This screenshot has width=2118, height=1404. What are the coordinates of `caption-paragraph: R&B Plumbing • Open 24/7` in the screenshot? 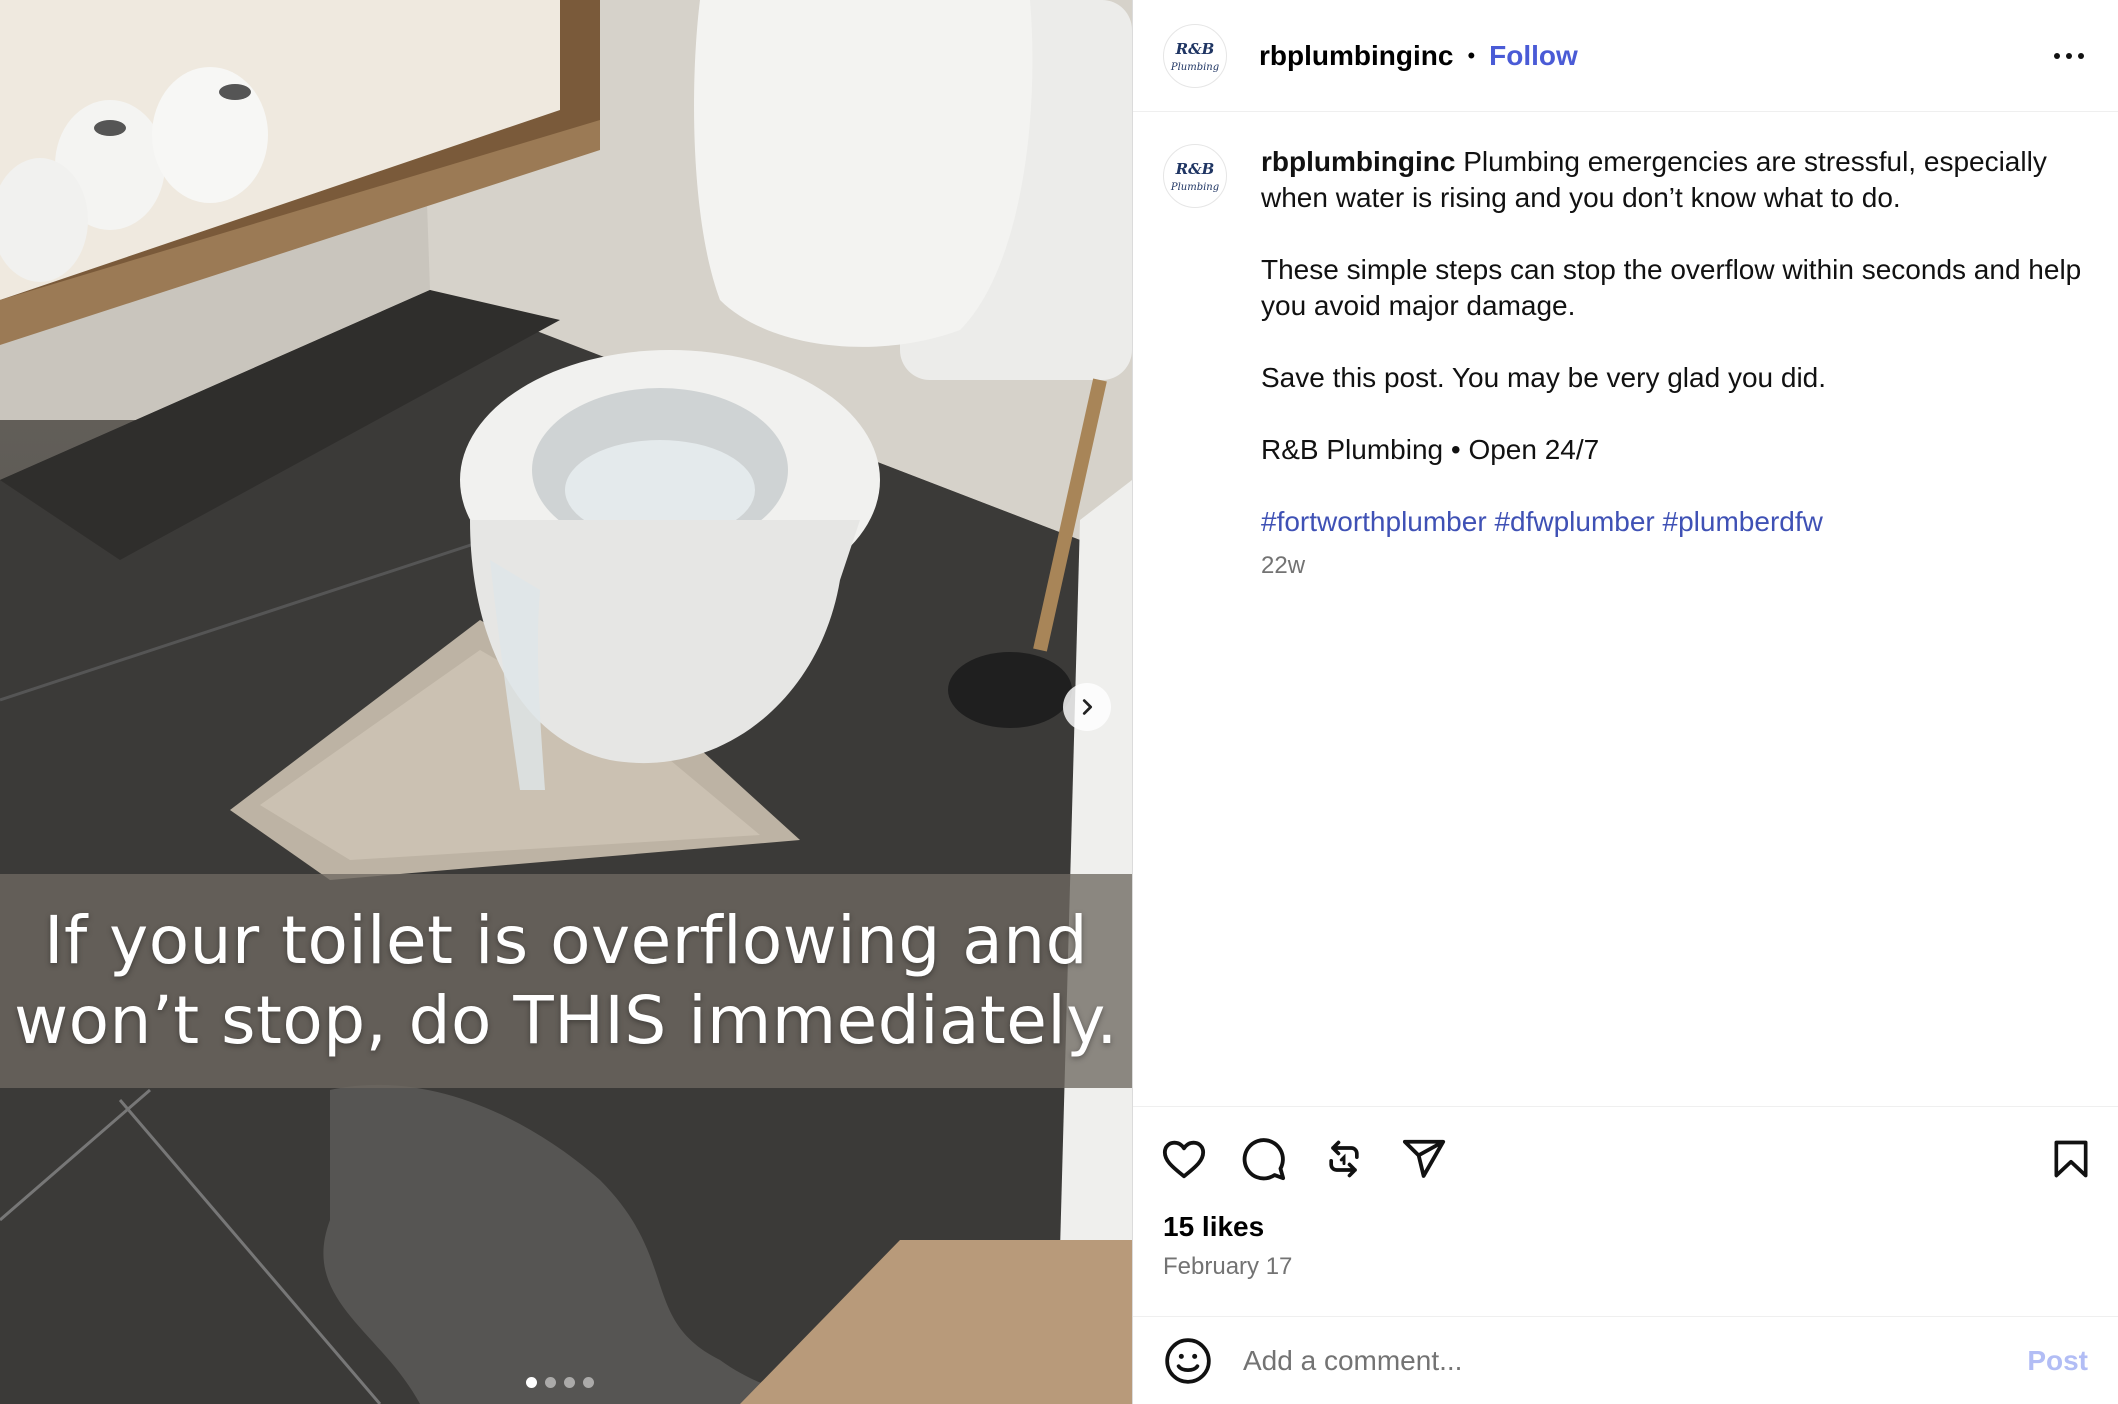 It's located at (1430, 449).